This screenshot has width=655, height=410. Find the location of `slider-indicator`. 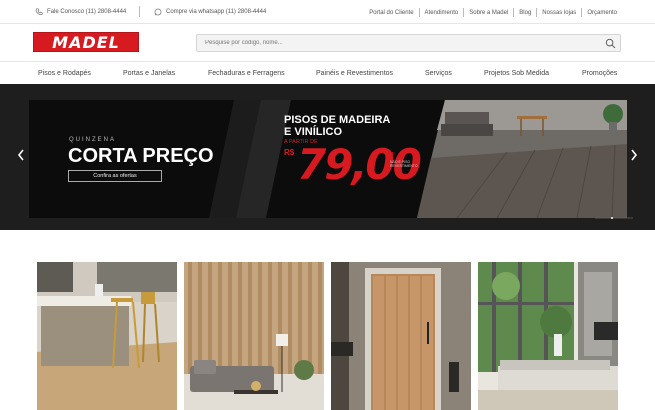

slider-indicator is located at coordinates (614, 218).